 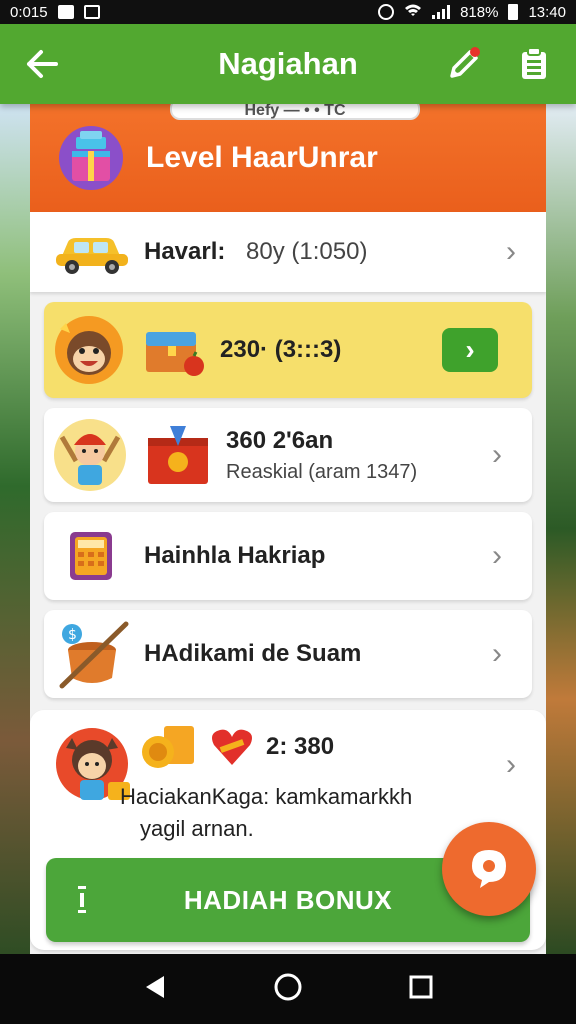 I want to click on circle-home-icon, so click(x=288, y=986).